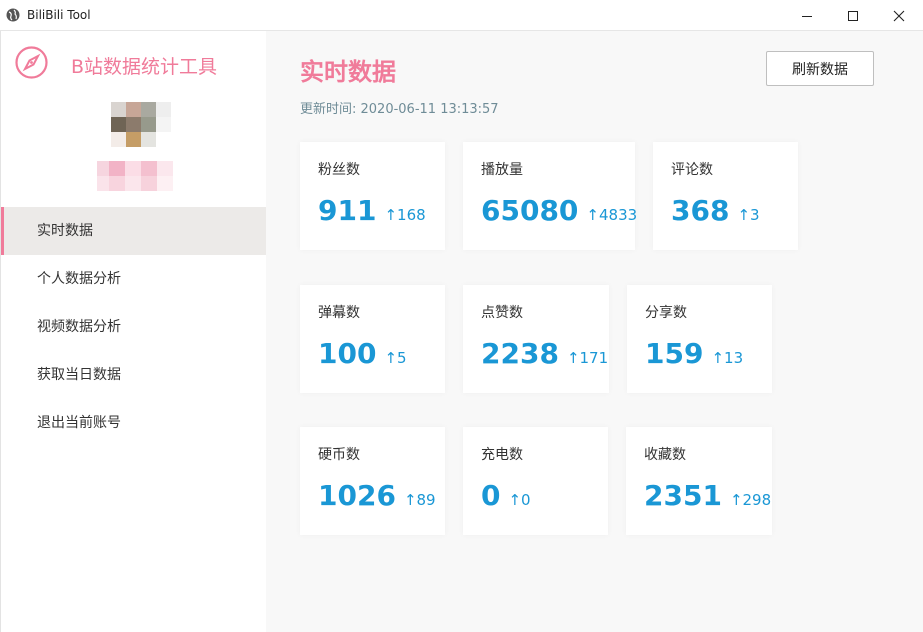 The width and height of the screenshot is (923, 632). I want to click on stat-card-likes: 点赞数 2238 ↑171, so click(536, 339).